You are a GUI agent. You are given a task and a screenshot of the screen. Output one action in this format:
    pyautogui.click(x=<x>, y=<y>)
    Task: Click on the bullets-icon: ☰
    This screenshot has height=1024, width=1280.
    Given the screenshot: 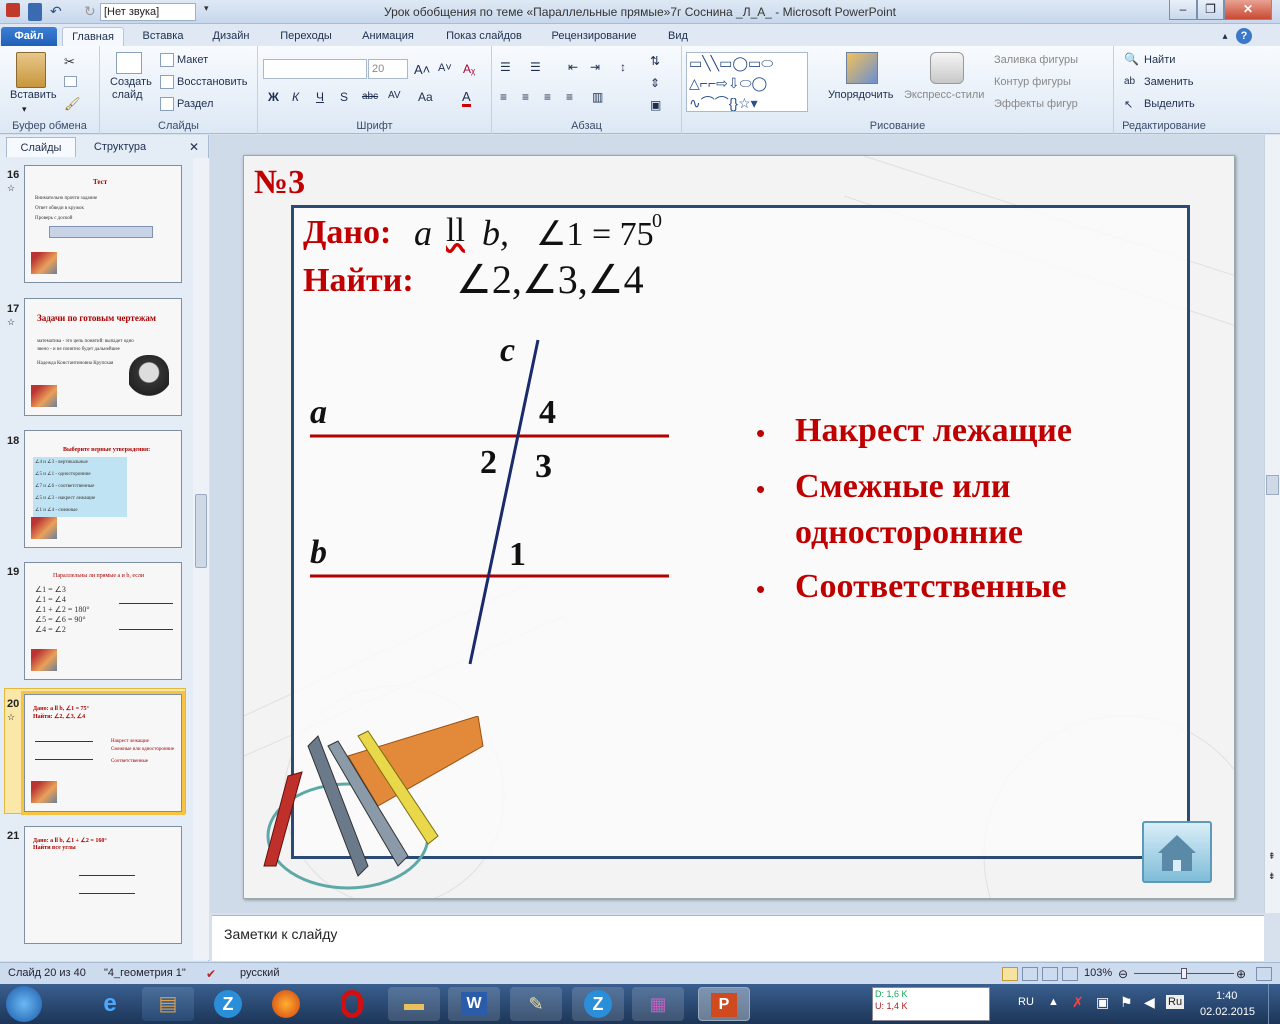 What is the action you would take?
    pyautogui.click(x=505, y=67)
    